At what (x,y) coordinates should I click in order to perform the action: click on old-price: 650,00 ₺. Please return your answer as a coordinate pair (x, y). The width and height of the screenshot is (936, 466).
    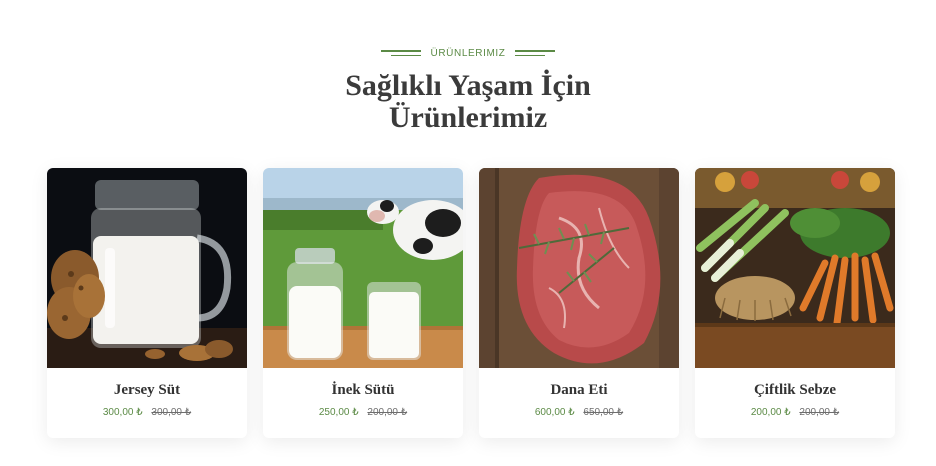
    Looking at the image, I should click on (603, 412).